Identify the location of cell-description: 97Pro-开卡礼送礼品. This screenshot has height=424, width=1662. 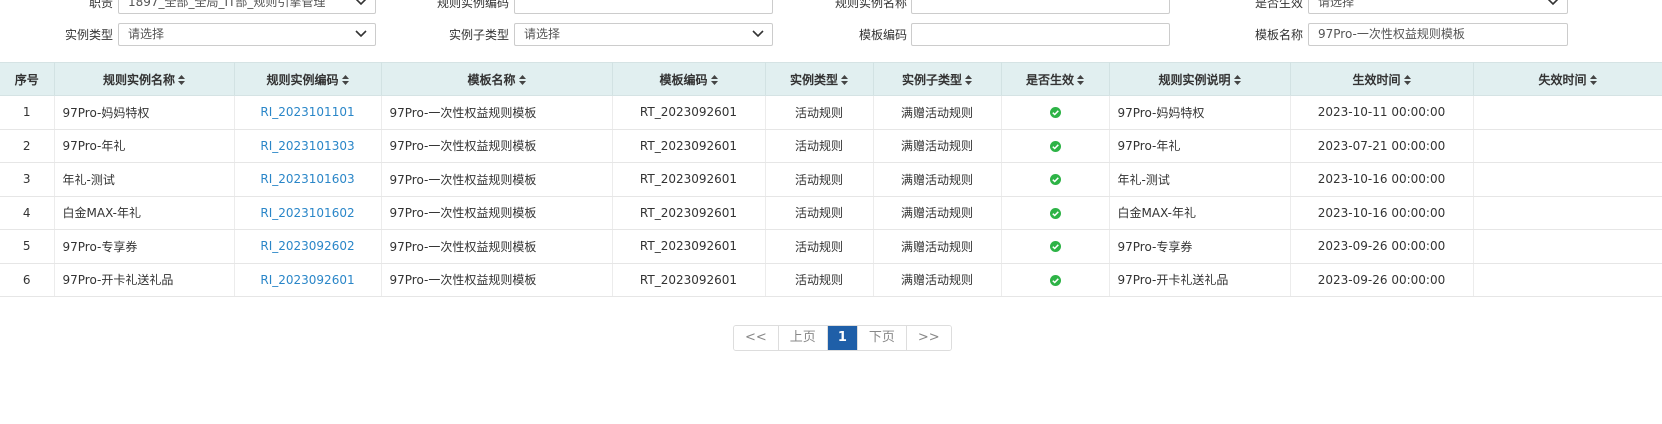
(1200, 280).